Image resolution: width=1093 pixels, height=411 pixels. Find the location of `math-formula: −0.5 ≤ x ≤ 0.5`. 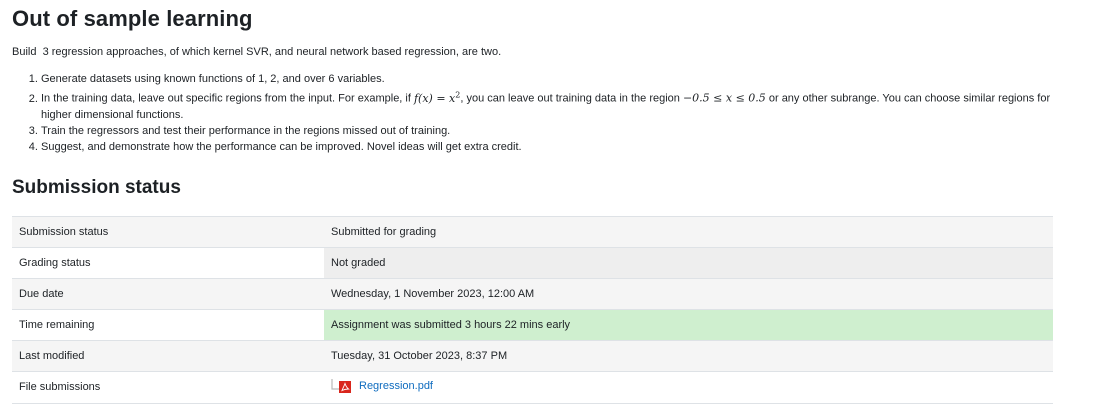

math-formula: −0.5 ≤ x ≤ 0.5 is located at coordinates (724, 98).